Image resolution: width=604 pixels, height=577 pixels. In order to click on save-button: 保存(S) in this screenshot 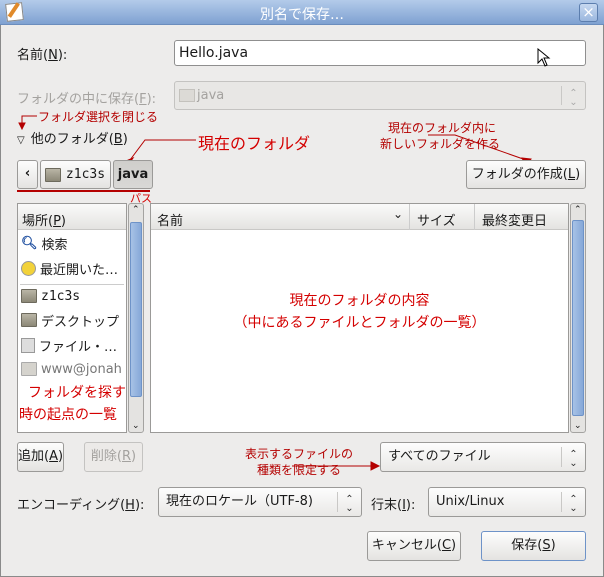, I will do `click(533, 546)`.